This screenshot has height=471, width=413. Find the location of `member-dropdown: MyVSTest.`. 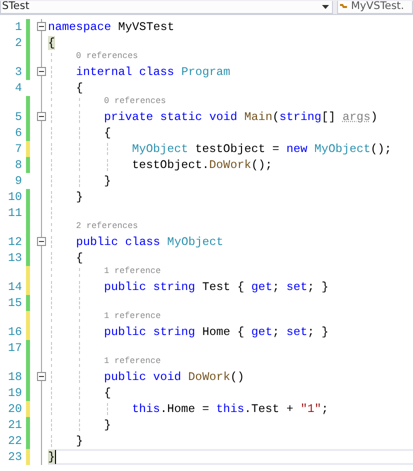

member-dropdown: MyVSTest. is located at coordinates (375, 7).